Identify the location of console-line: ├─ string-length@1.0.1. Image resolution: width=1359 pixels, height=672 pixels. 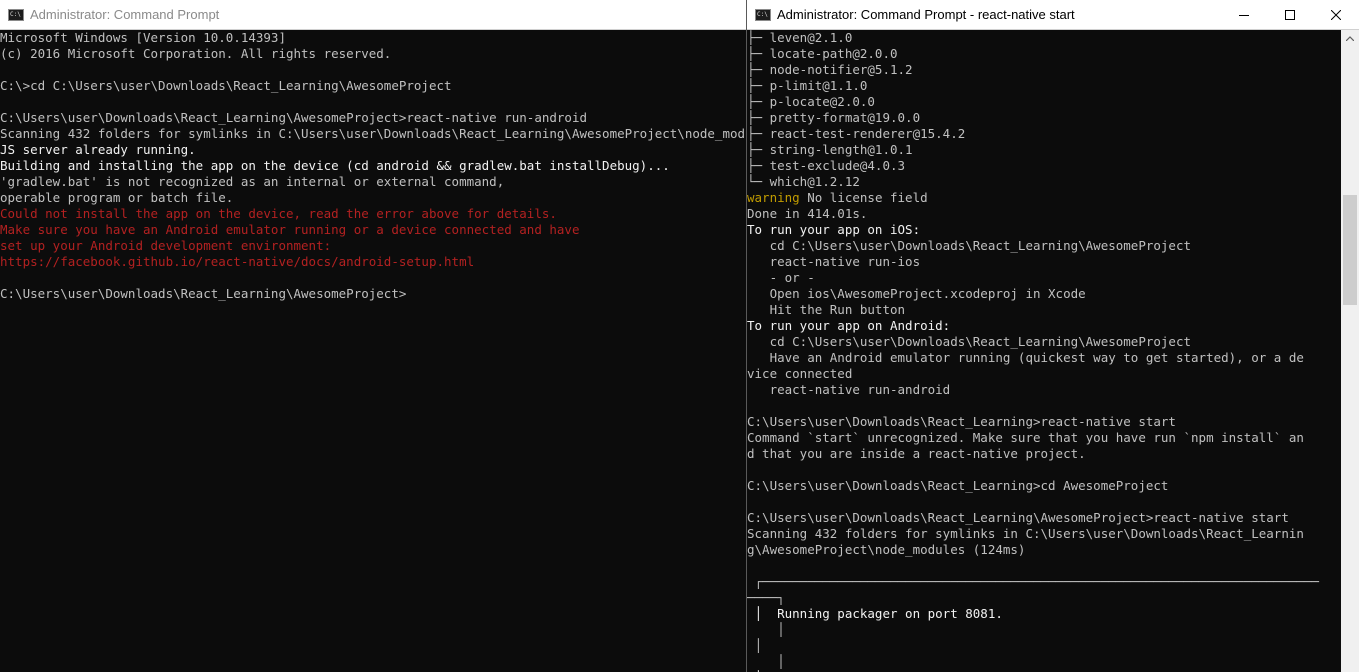
(830, 149).